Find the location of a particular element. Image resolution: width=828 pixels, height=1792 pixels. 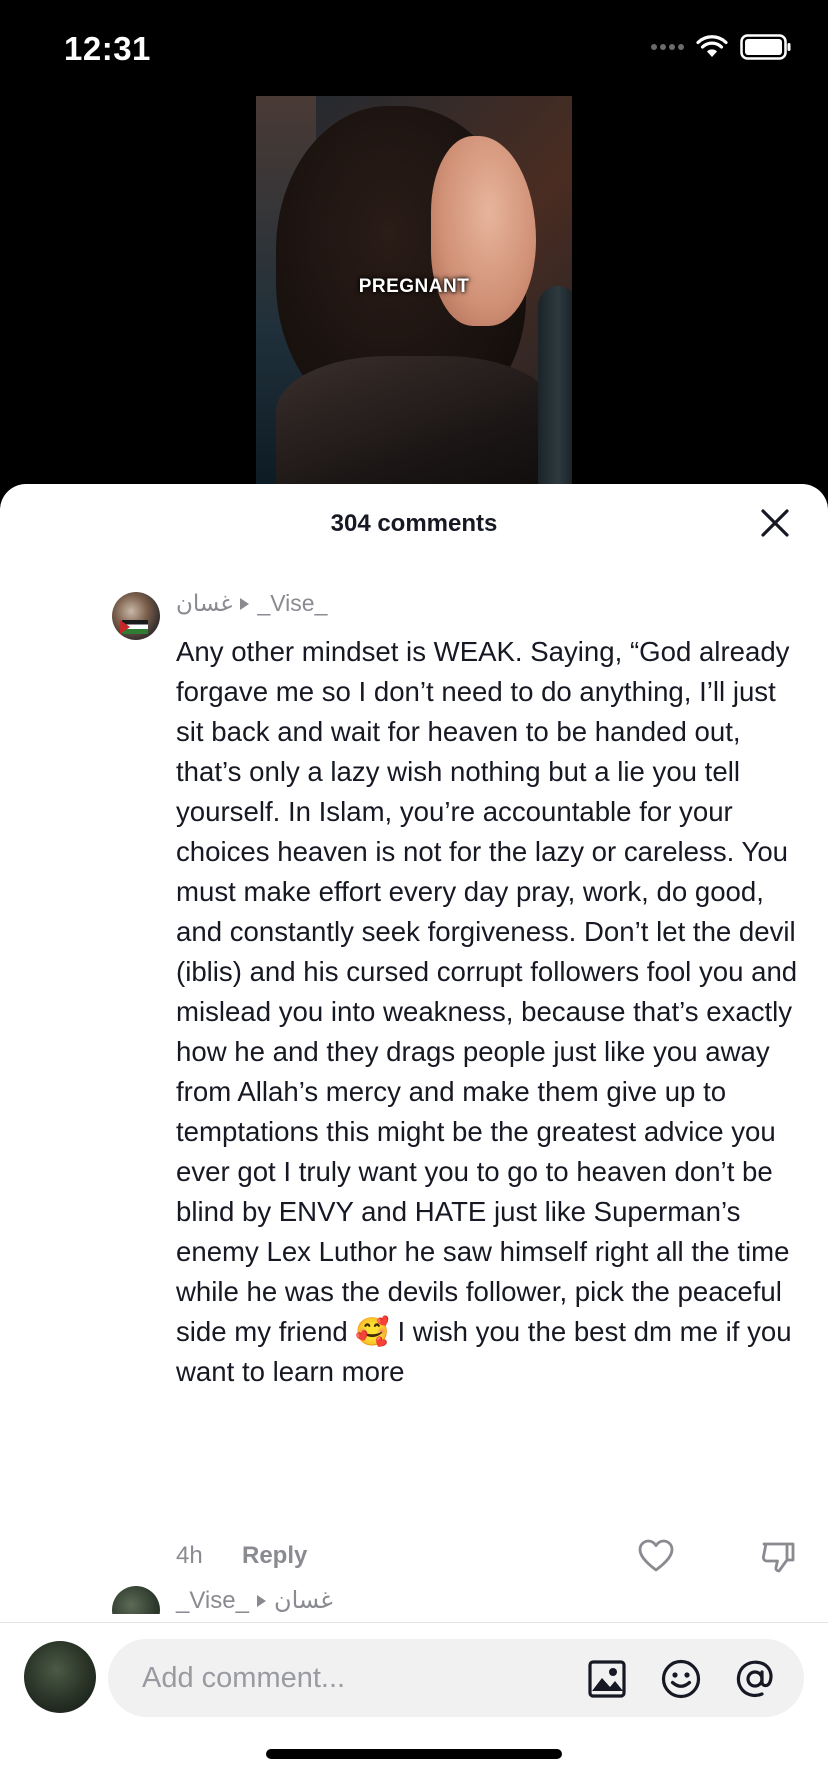

status-time: 12:31 is located at coordinates (107, 48).